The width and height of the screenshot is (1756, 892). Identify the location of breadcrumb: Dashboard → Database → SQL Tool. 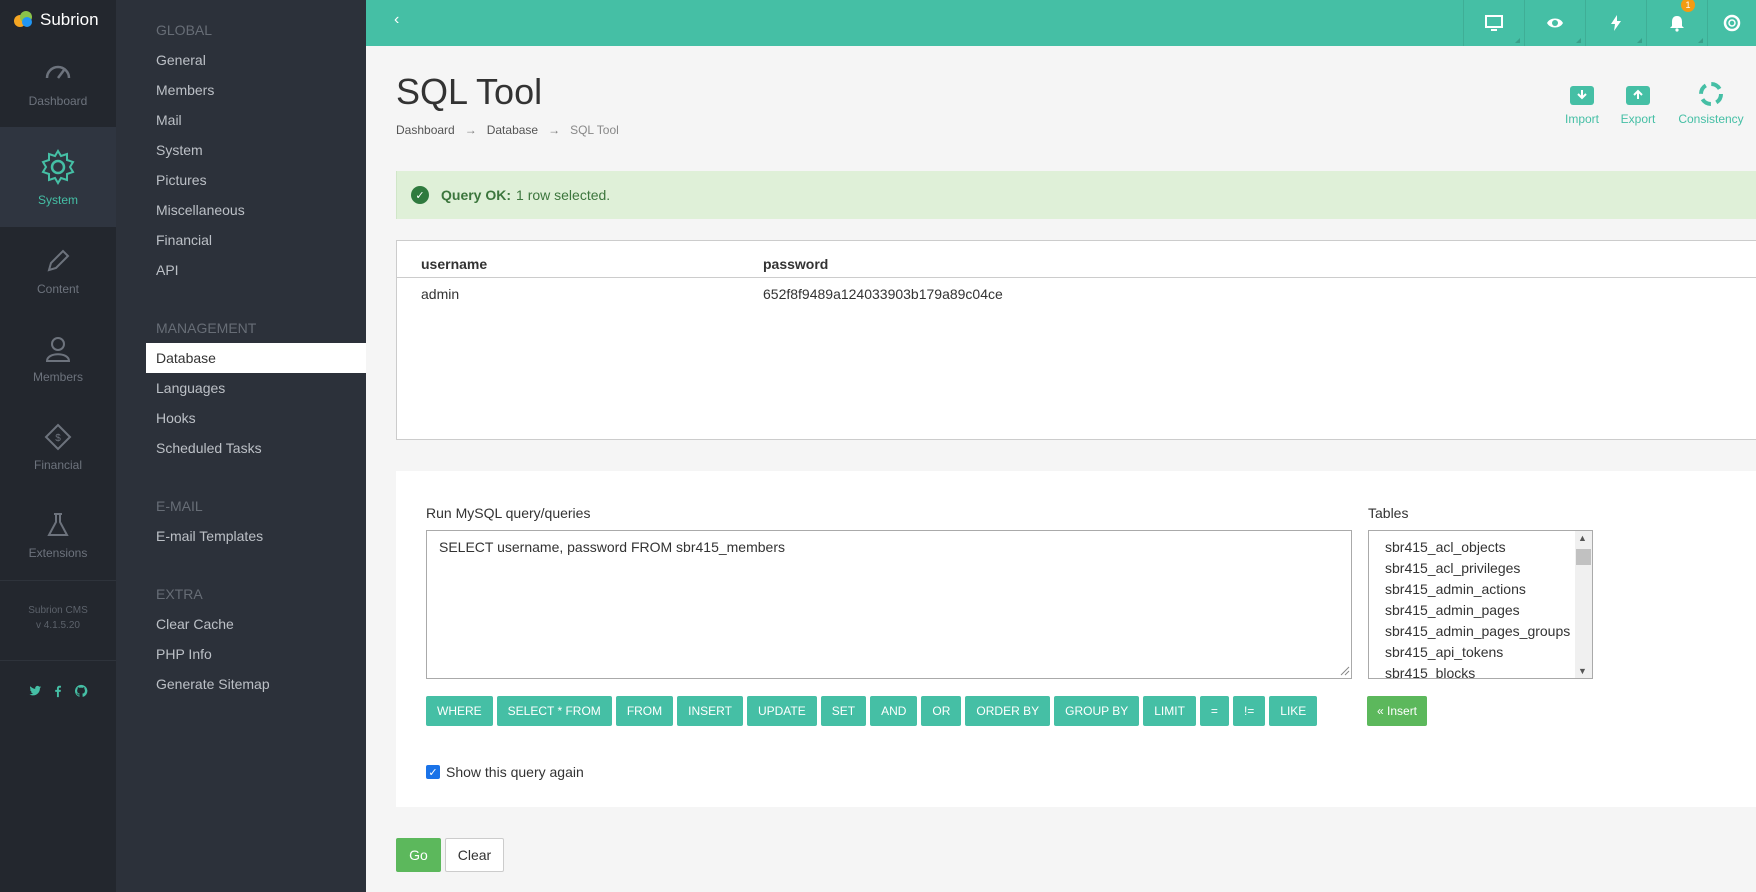
(507, 130).